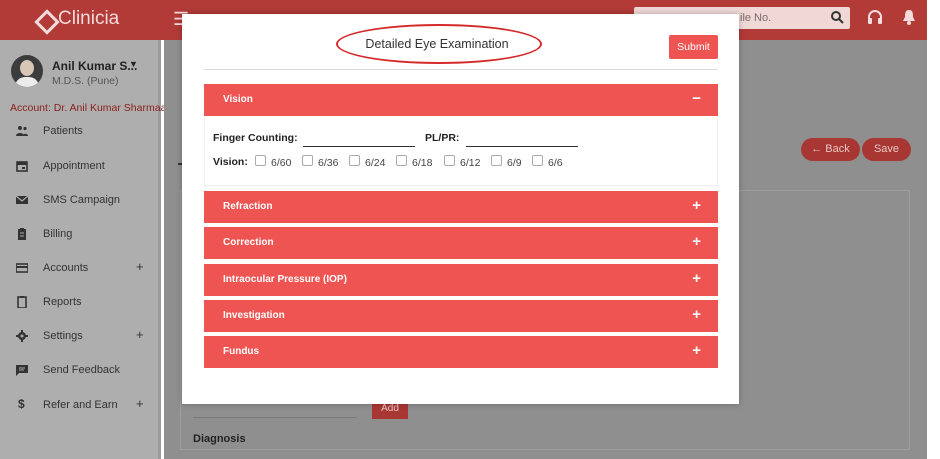  What do you see at coordinates (22, 268) in the screenshot?
I see `card-icon` at bounding box center [22, 268].